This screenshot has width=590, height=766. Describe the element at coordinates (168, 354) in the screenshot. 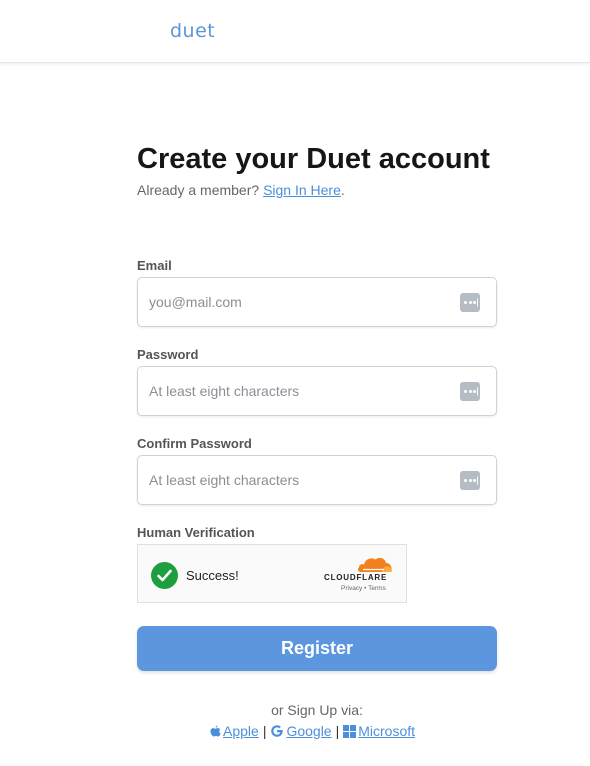

I see `password-label: Password` at that location.